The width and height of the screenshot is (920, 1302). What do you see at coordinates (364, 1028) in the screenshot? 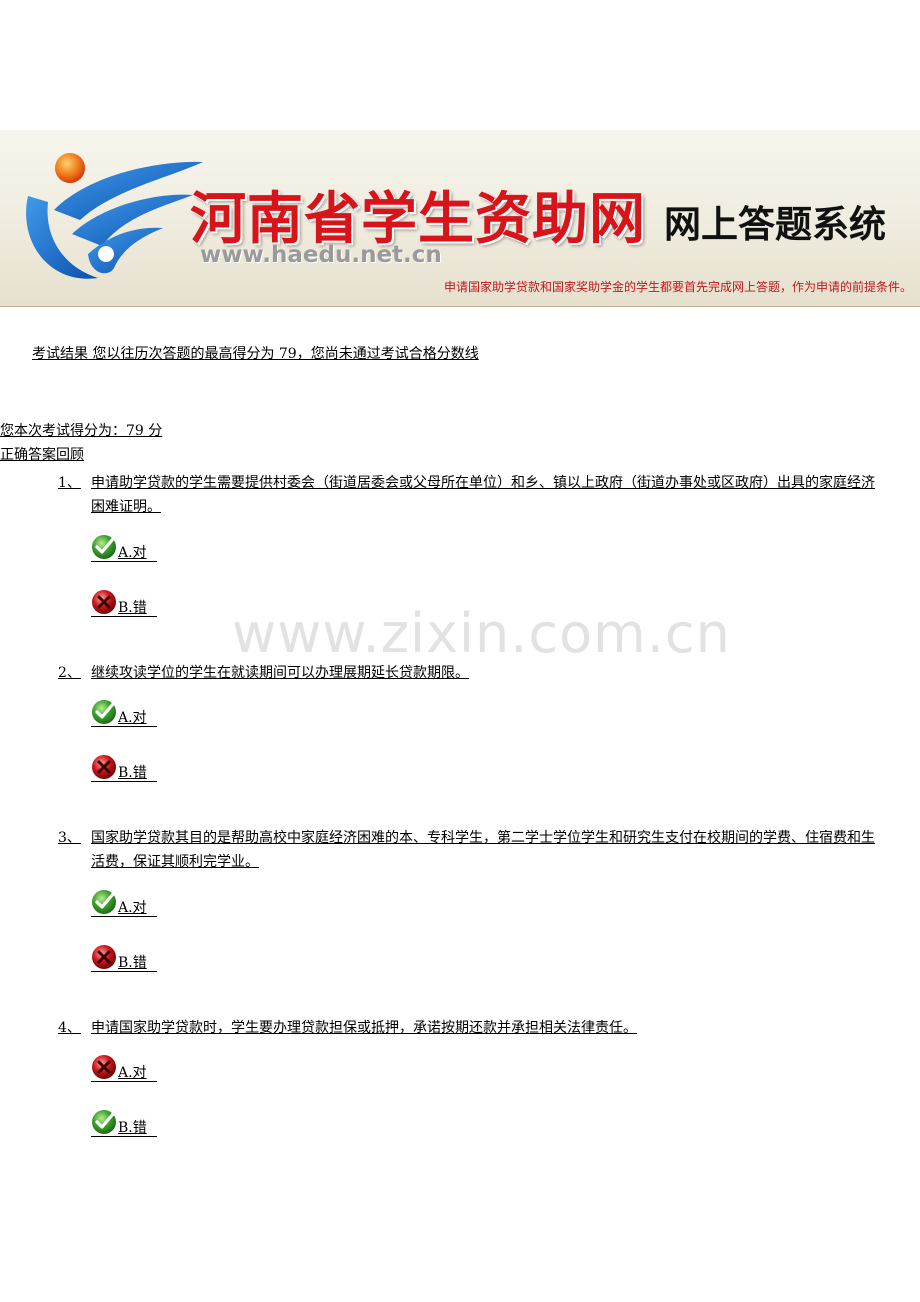
I see `question-text: 申请国家助学贷款时，学生要办理贷款担保或抵押，承诺按期还款并承担相关法律责任。` at bounding box center [364, 1028].